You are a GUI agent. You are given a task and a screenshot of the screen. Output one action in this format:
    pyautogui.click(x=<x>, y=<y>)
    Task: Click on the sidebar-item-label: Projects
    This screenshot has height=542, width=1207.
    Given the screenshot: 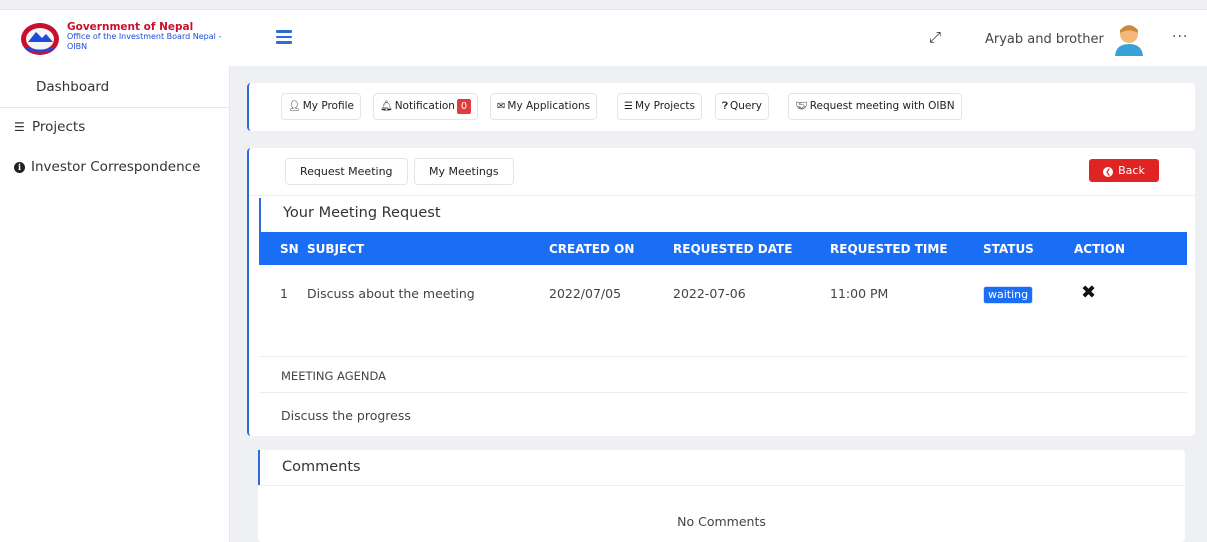 What is the action you would take?
    pyautogui.click(x=59, y=127)
    